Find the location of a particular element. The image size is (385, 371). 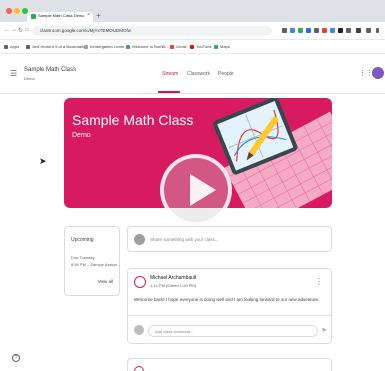

browser-menu-icon is located at coordinates (377, 30).